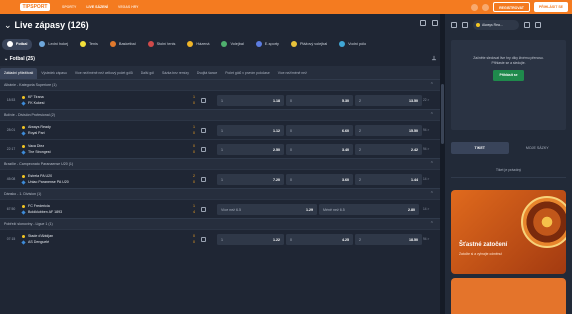 Image resolution: width=572 pixels, height=314 pixels. Describe the element at coordinates (250, 239) in the screenshot. I see `odds-button: 1 1.22` at that location.